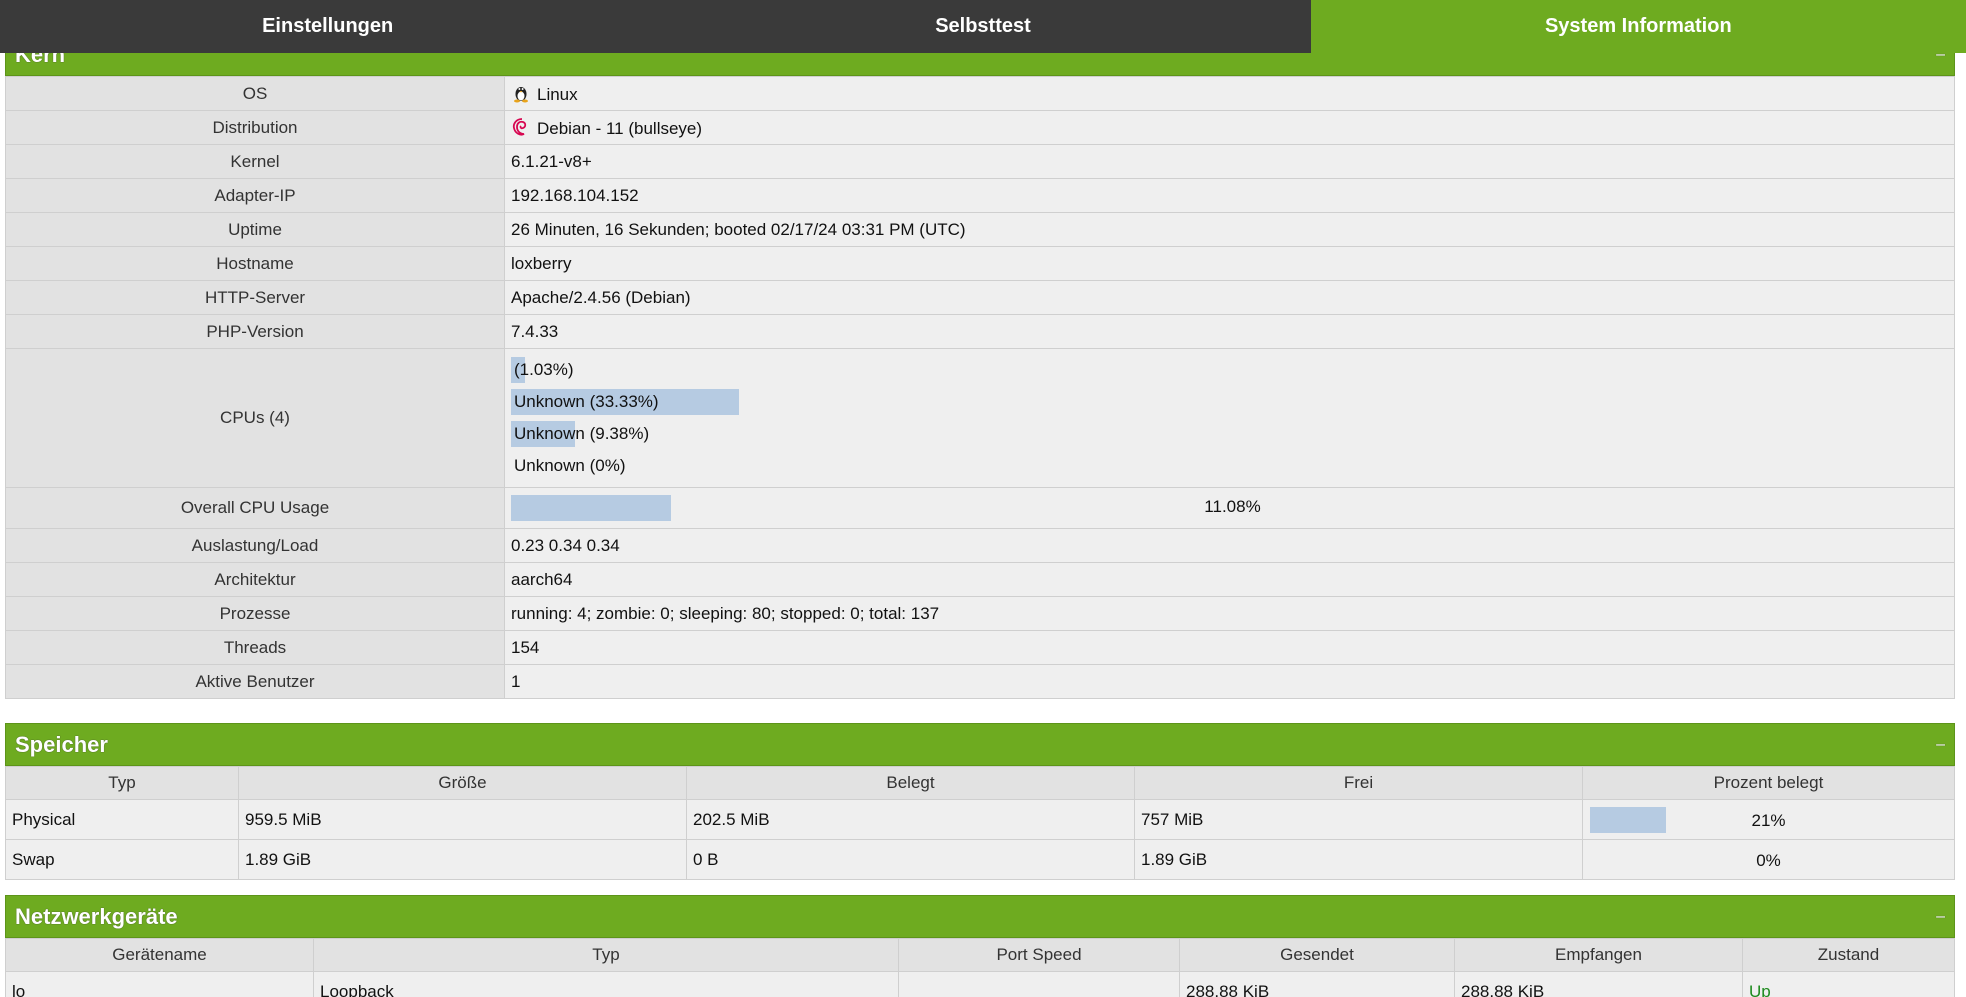  Describe the element at coordinates (159, 955) in the screenshot. I see `col-geraetename: Gerätename` at that location.